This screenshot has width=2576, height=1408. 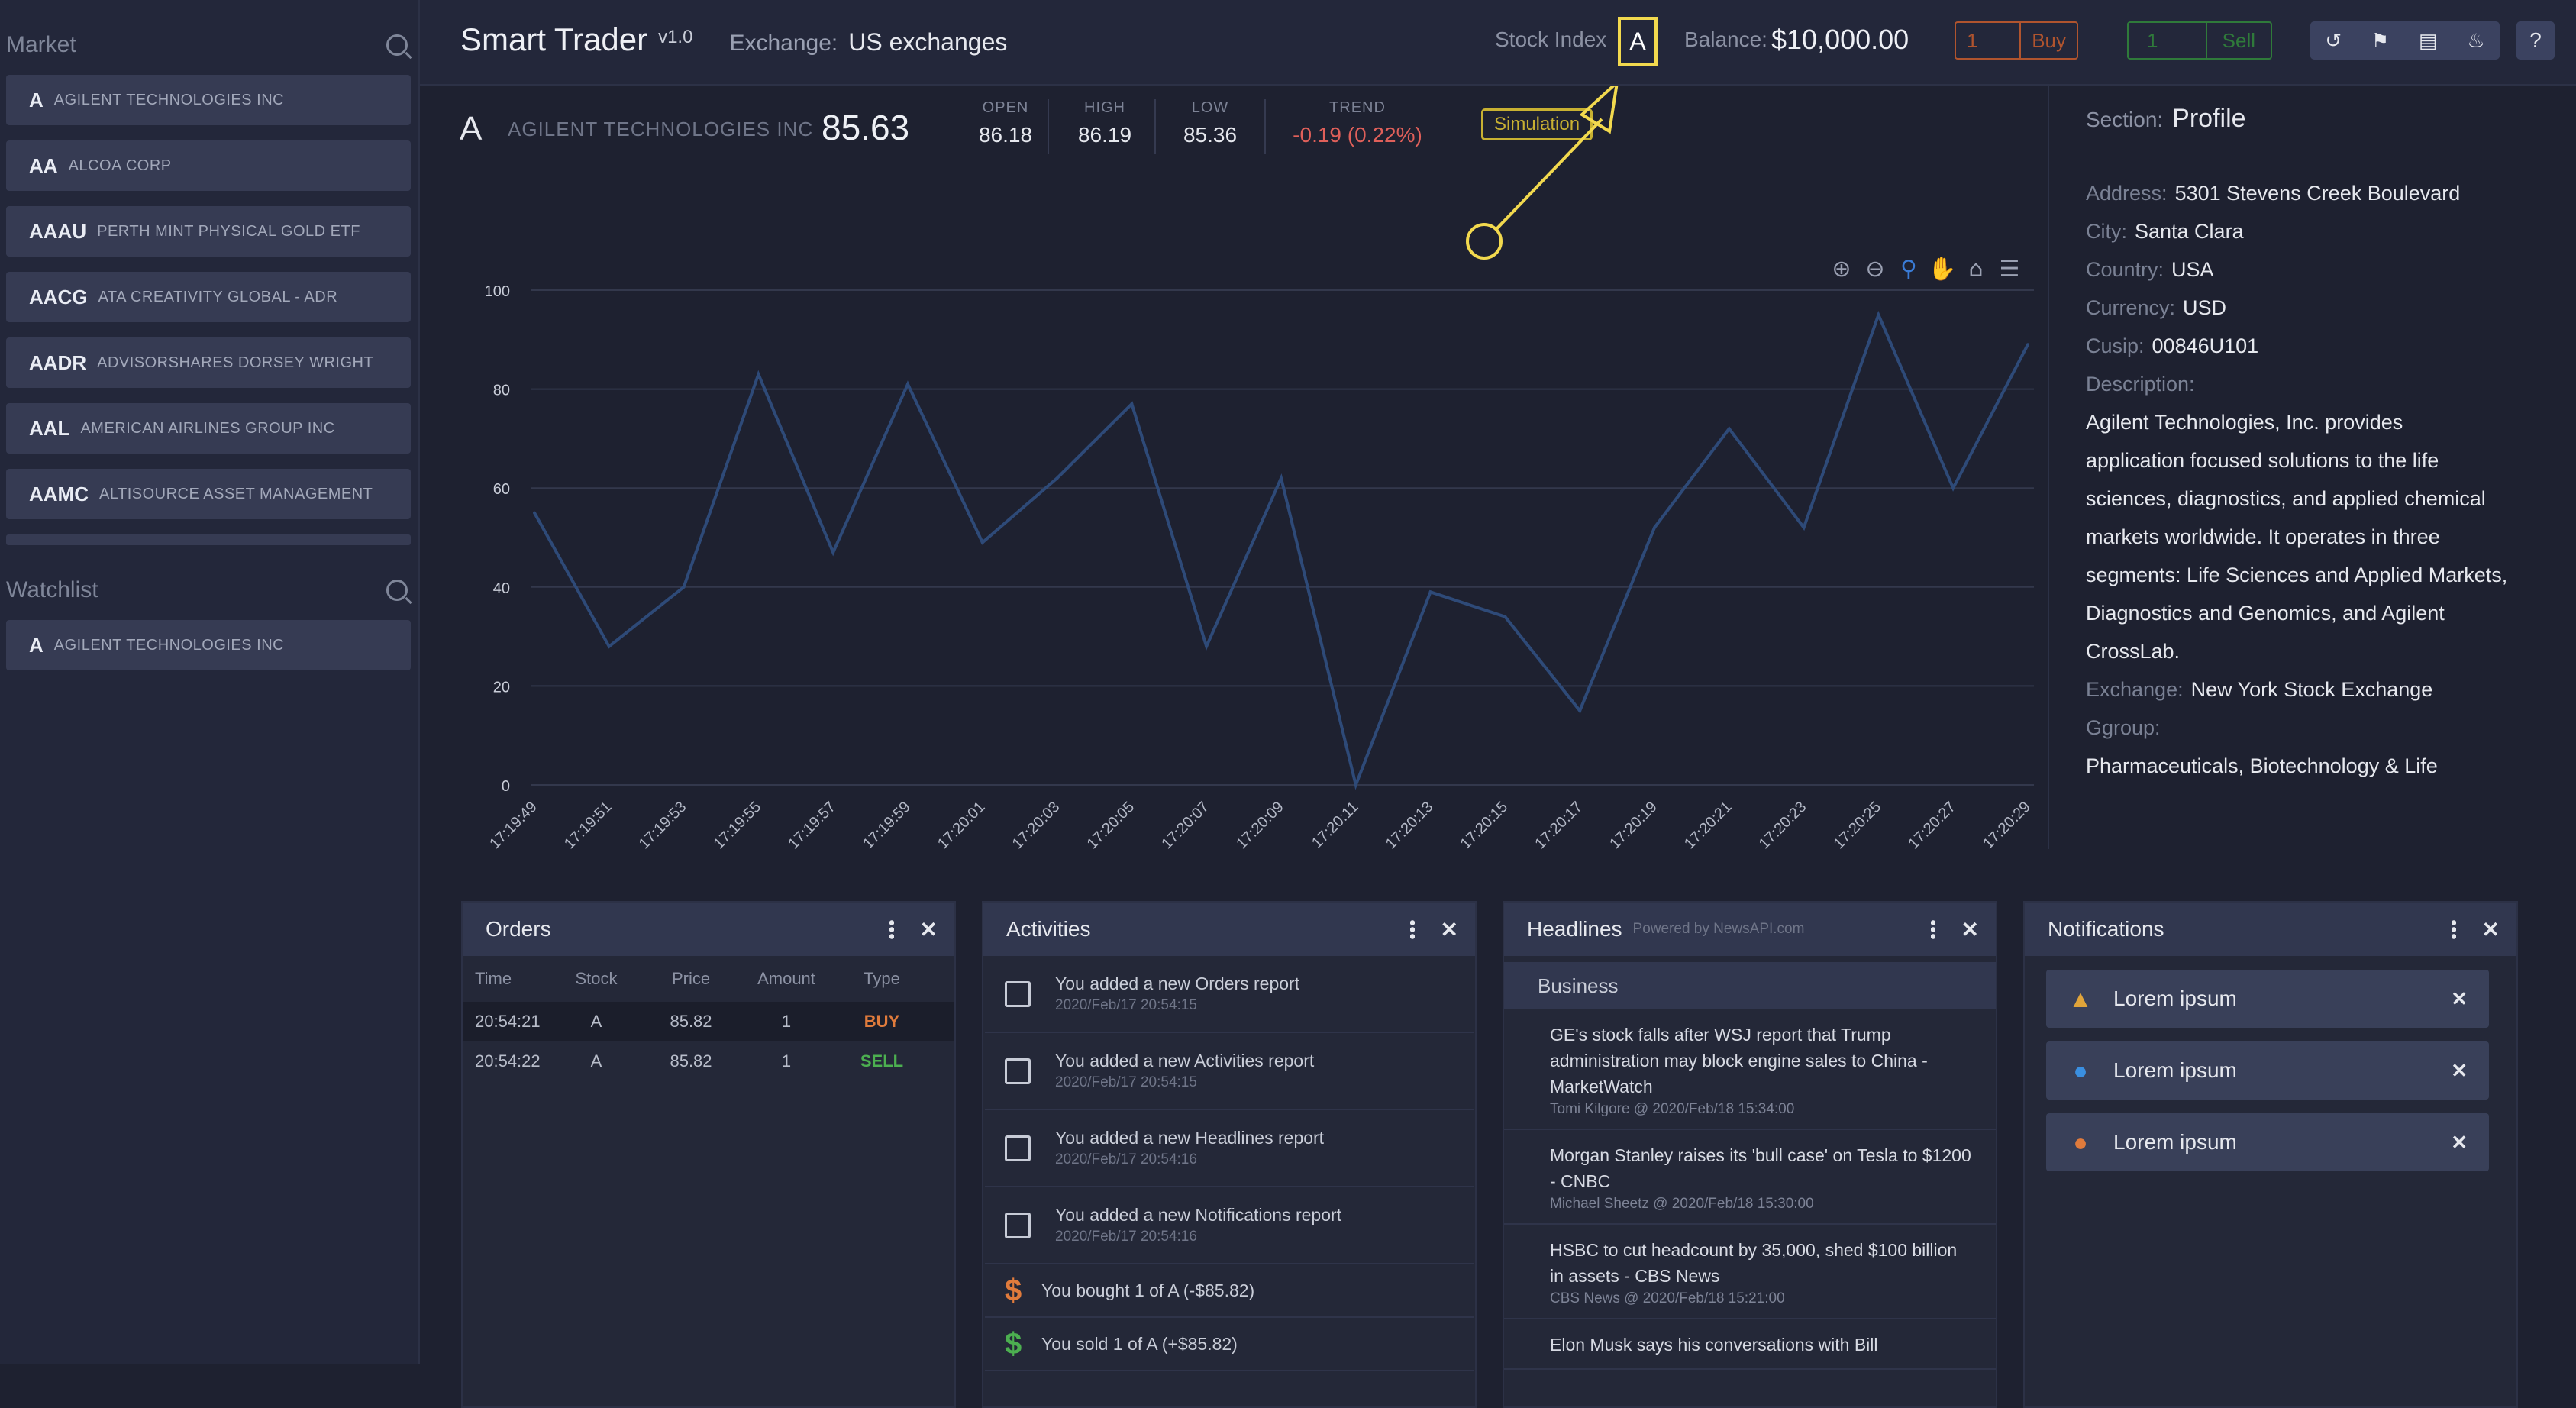 What do you see at coordinates (1449, 929) in the screenshot?
I see `activities-close-icon: ✕` at bounding box center [1449, 929].